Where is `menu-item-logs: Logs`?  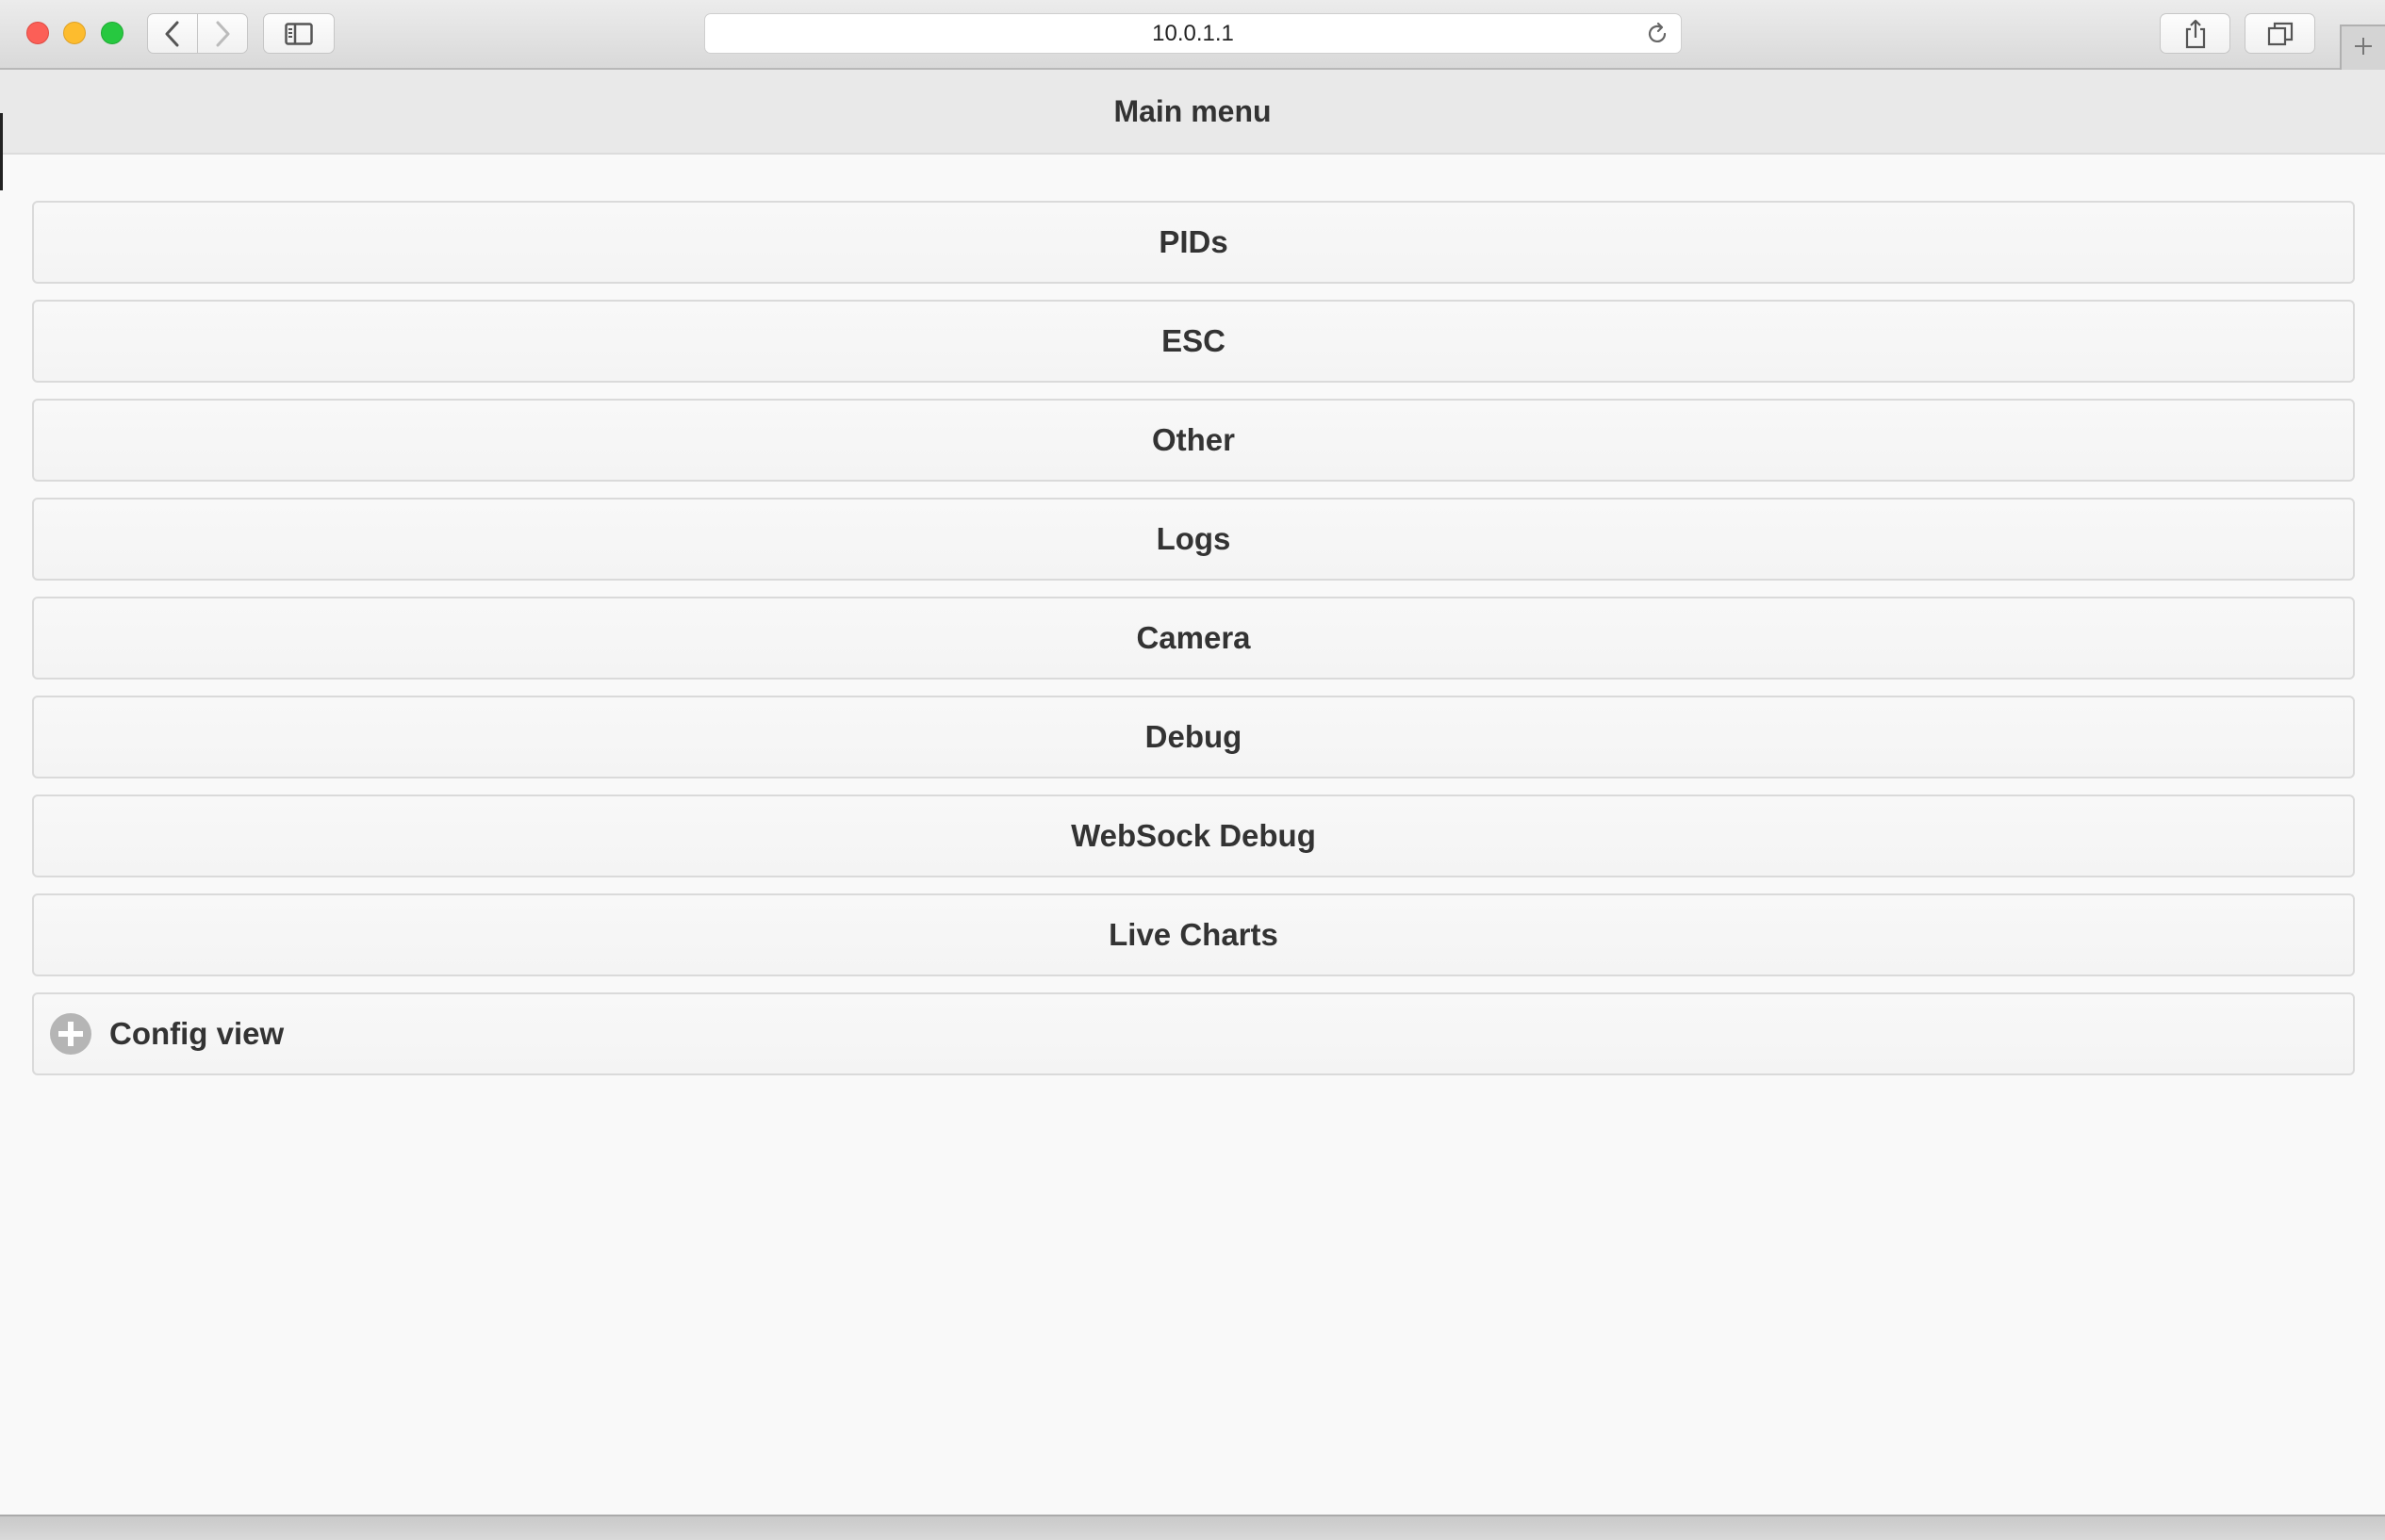 menu-item-logs: Logs is located at coordinates (1193, 539).